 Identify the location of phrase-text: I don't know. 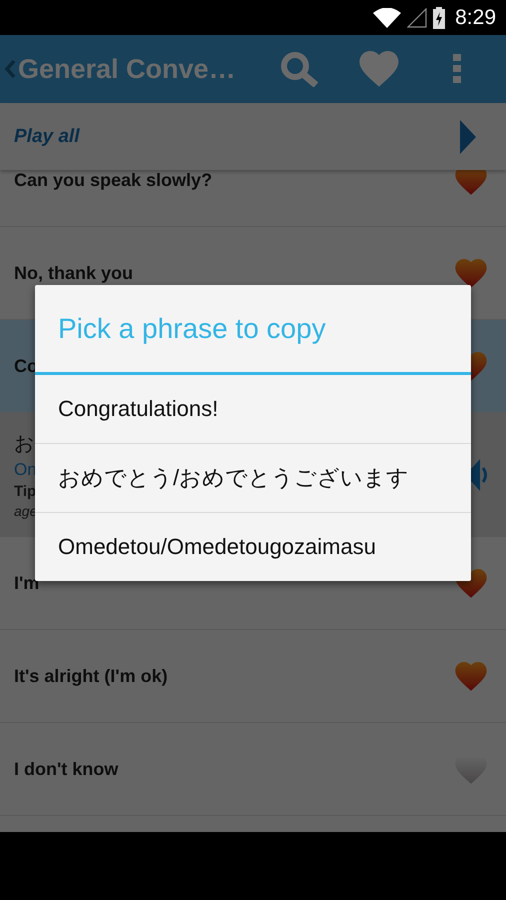
(66, 769).